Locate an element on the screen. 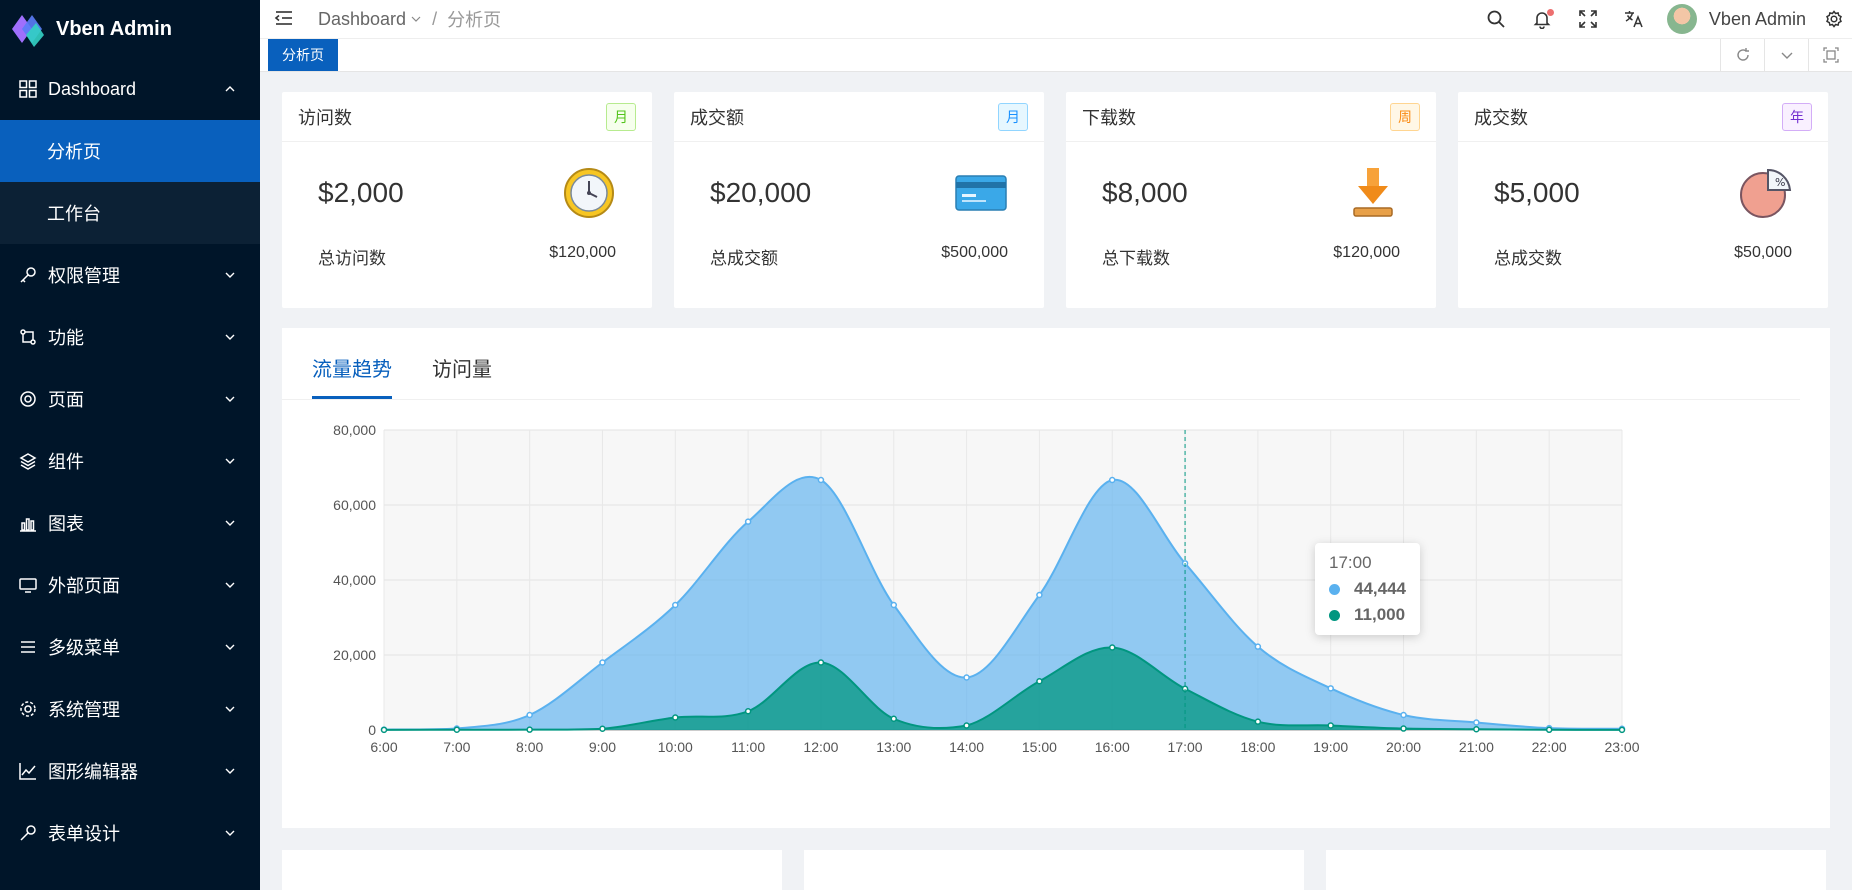 The image size is (1852, 890). sidebar-item-label: 系统管理 is located at coordinates (84, 710).